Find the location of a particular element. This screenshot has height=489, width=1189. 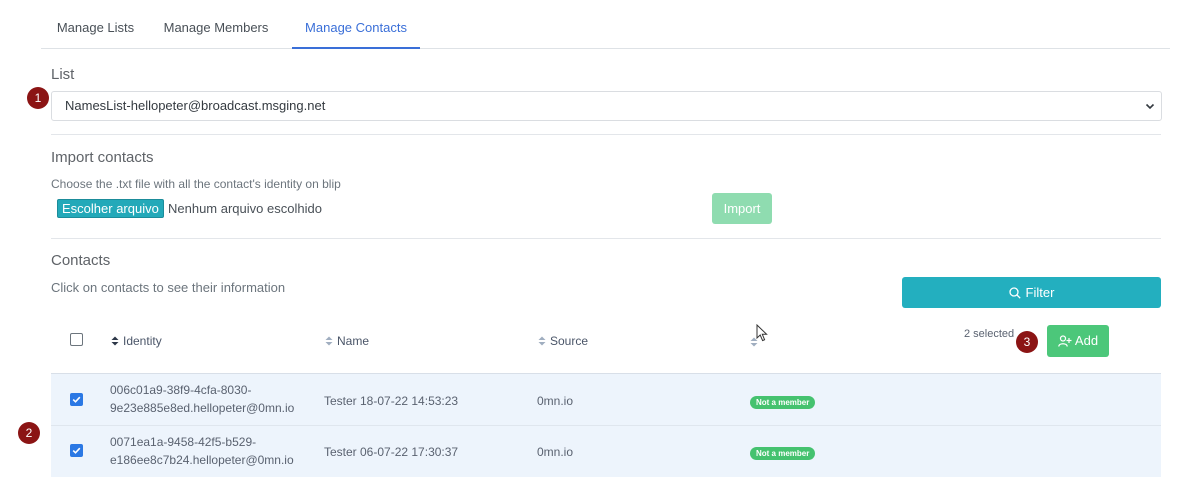

name-cell: Tester 06-07-22 17:30:37 is located at coordinates (391, 452).